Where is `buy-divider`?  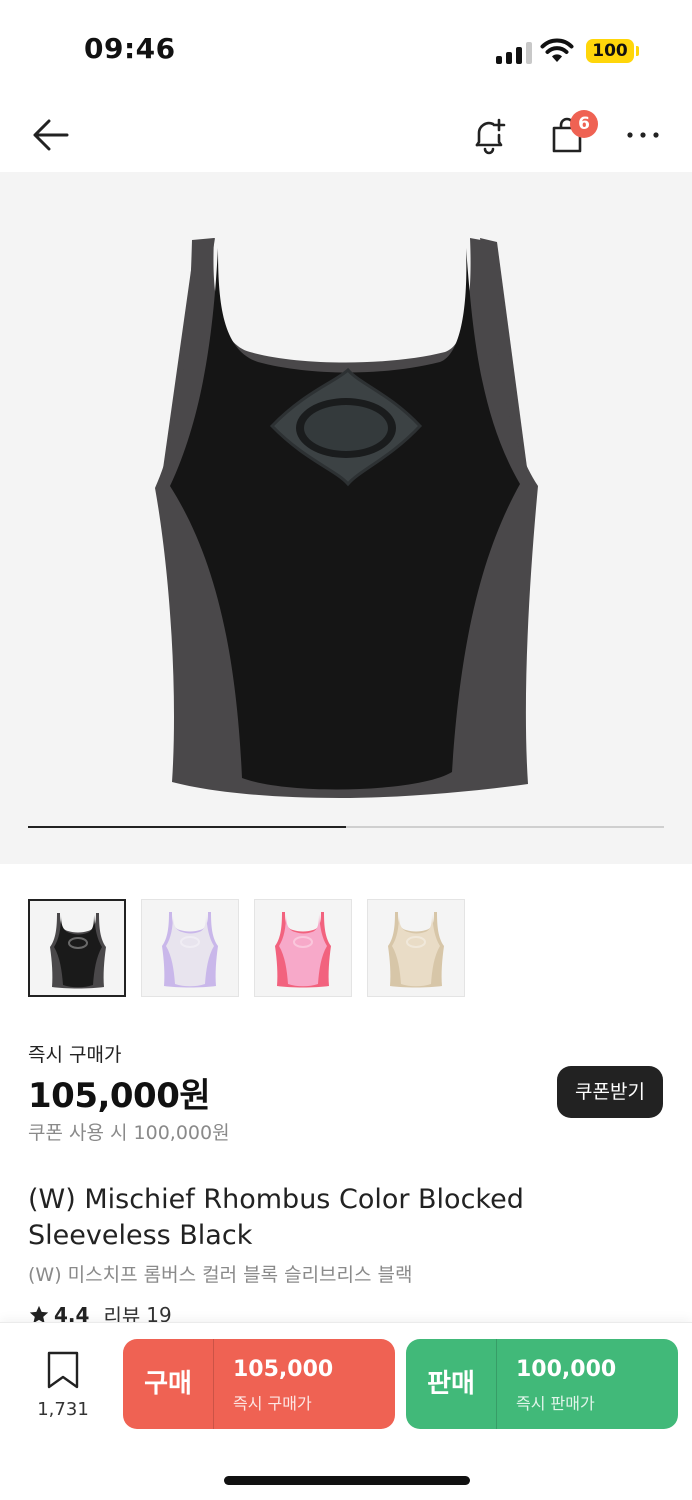 buy-divider is located at coordinates (213, 1384).